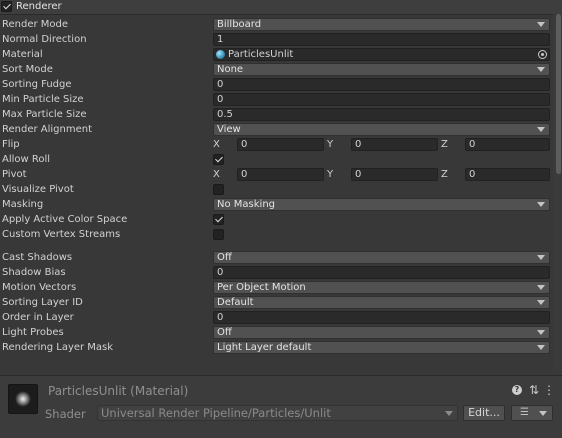 The width and height of the screenshot is (562, 438). Describe the element at coordinates (394, 174) in the screenshot. I see `pivot-y-field: 0` at that location.